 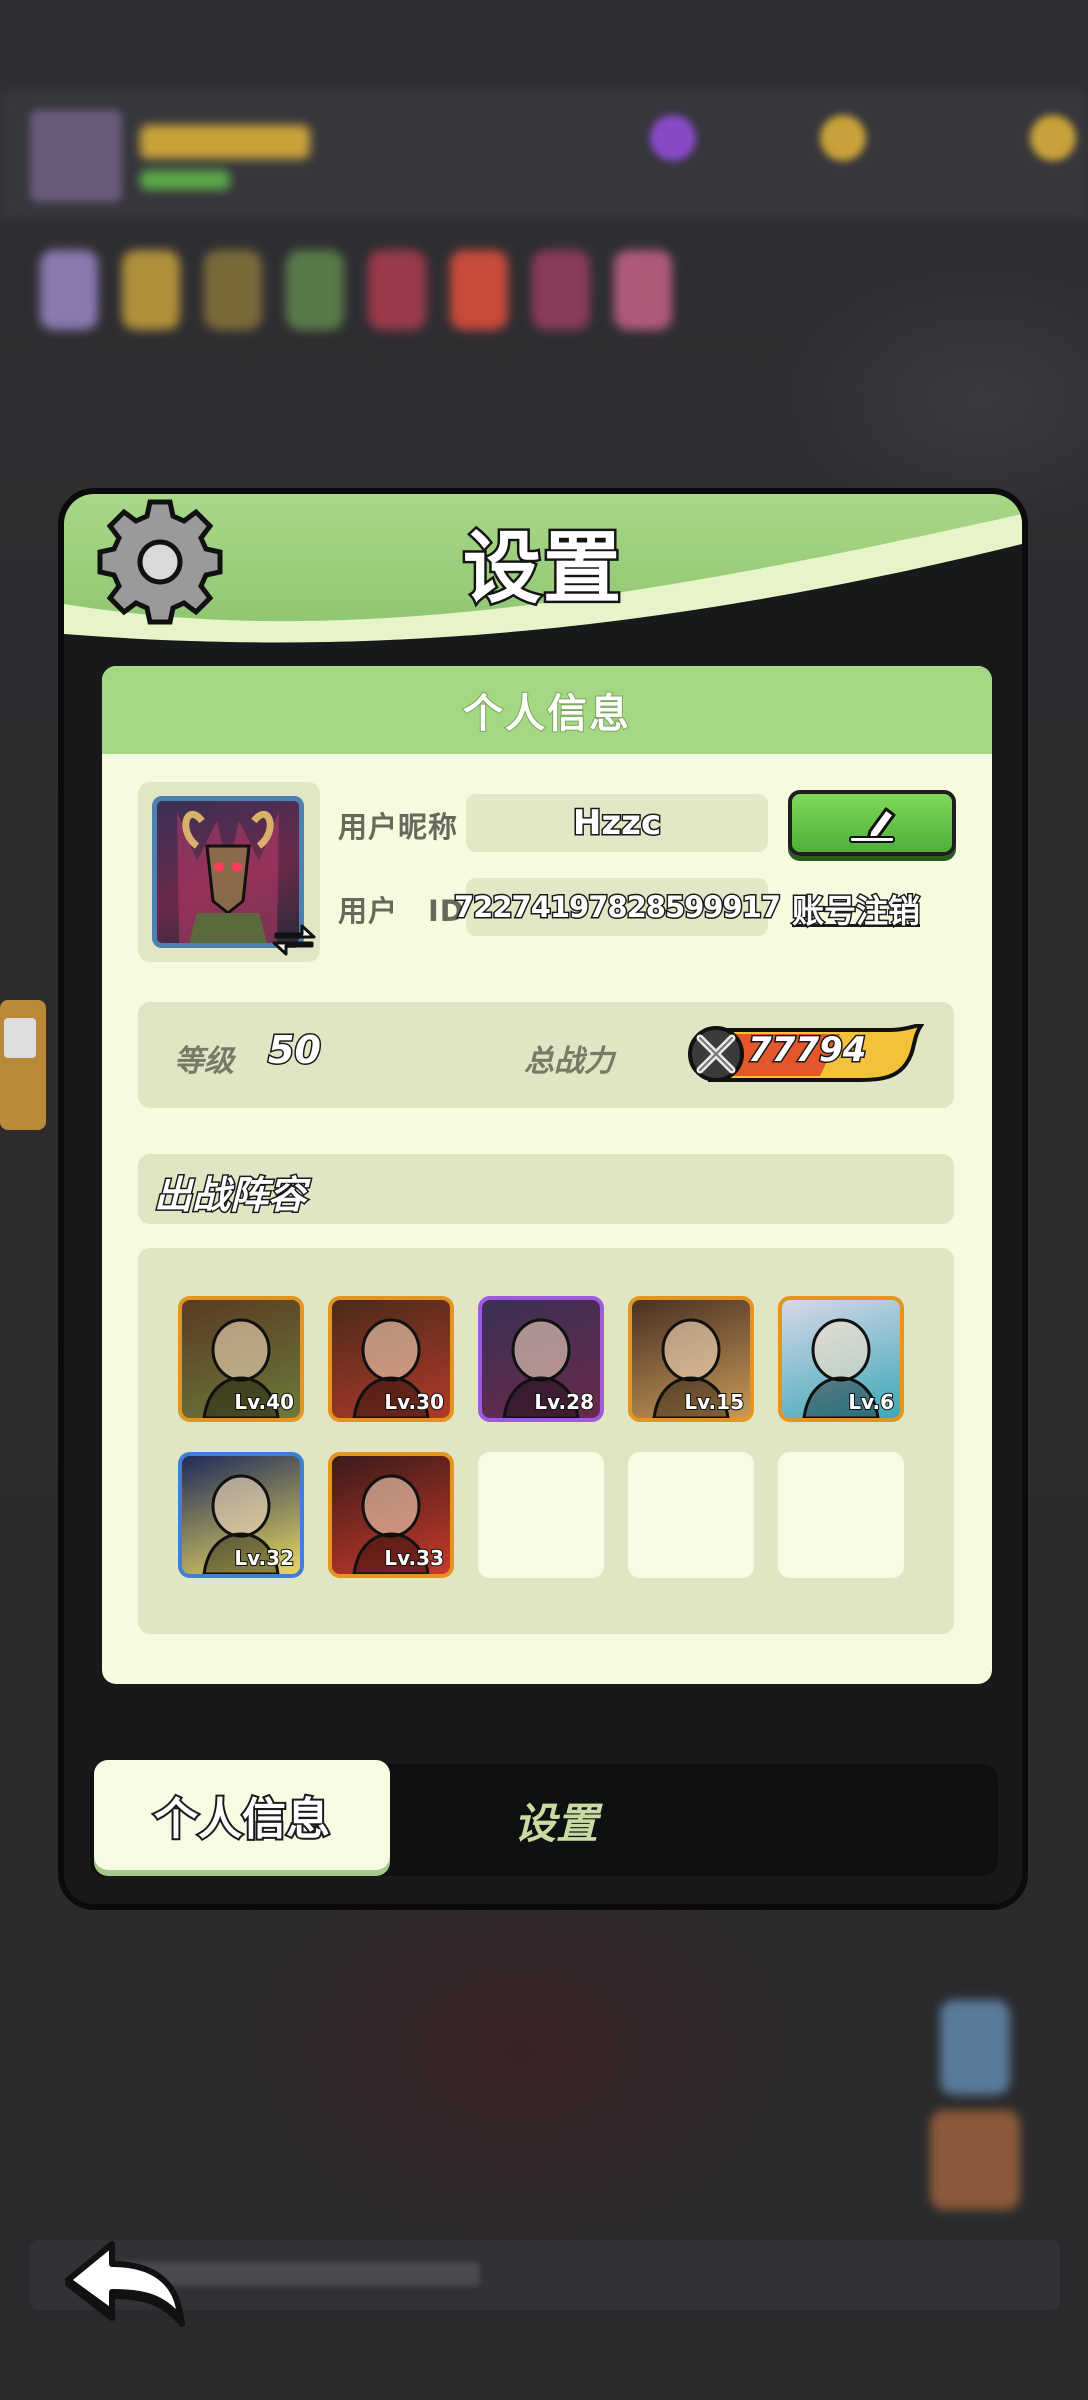 What do you see at coordinates (295, 1050) in the screenshot?
I see `level-value: 50` at bounding box center [295, 1050].